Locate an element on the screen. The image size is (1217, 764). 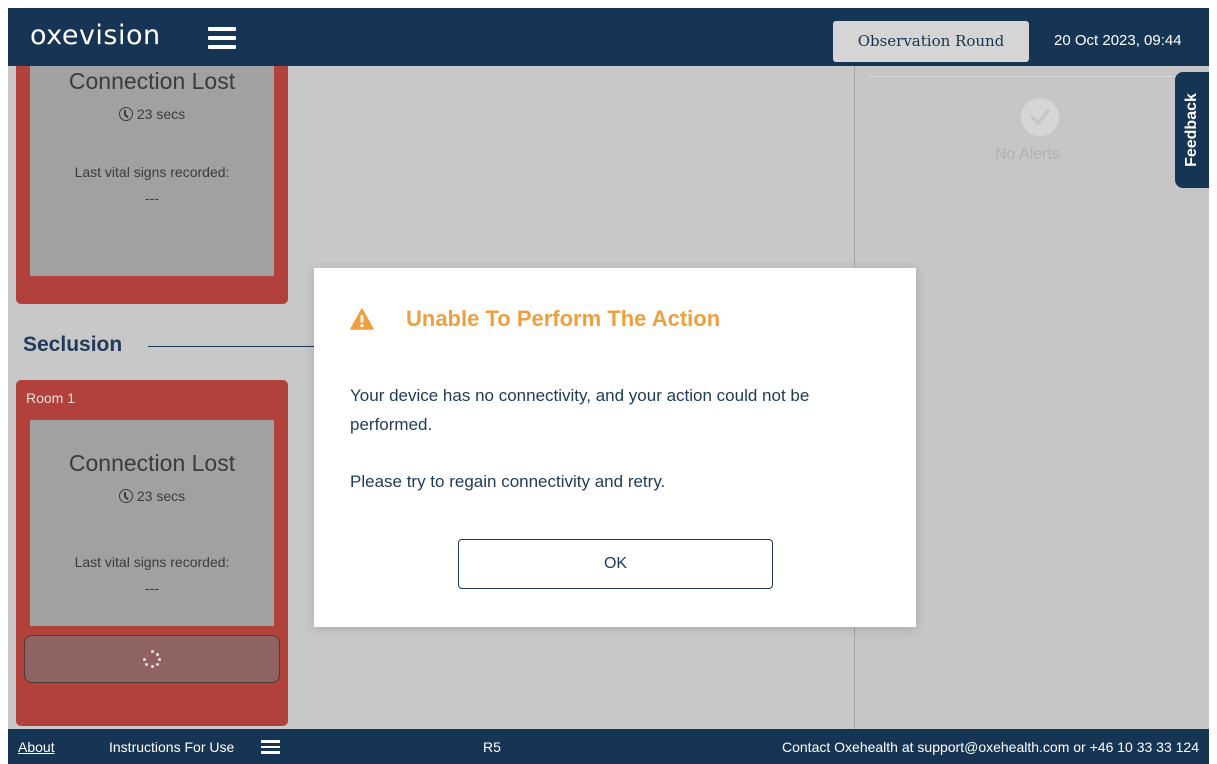
app-logo: oxevision is located at coordinates (95, 35).